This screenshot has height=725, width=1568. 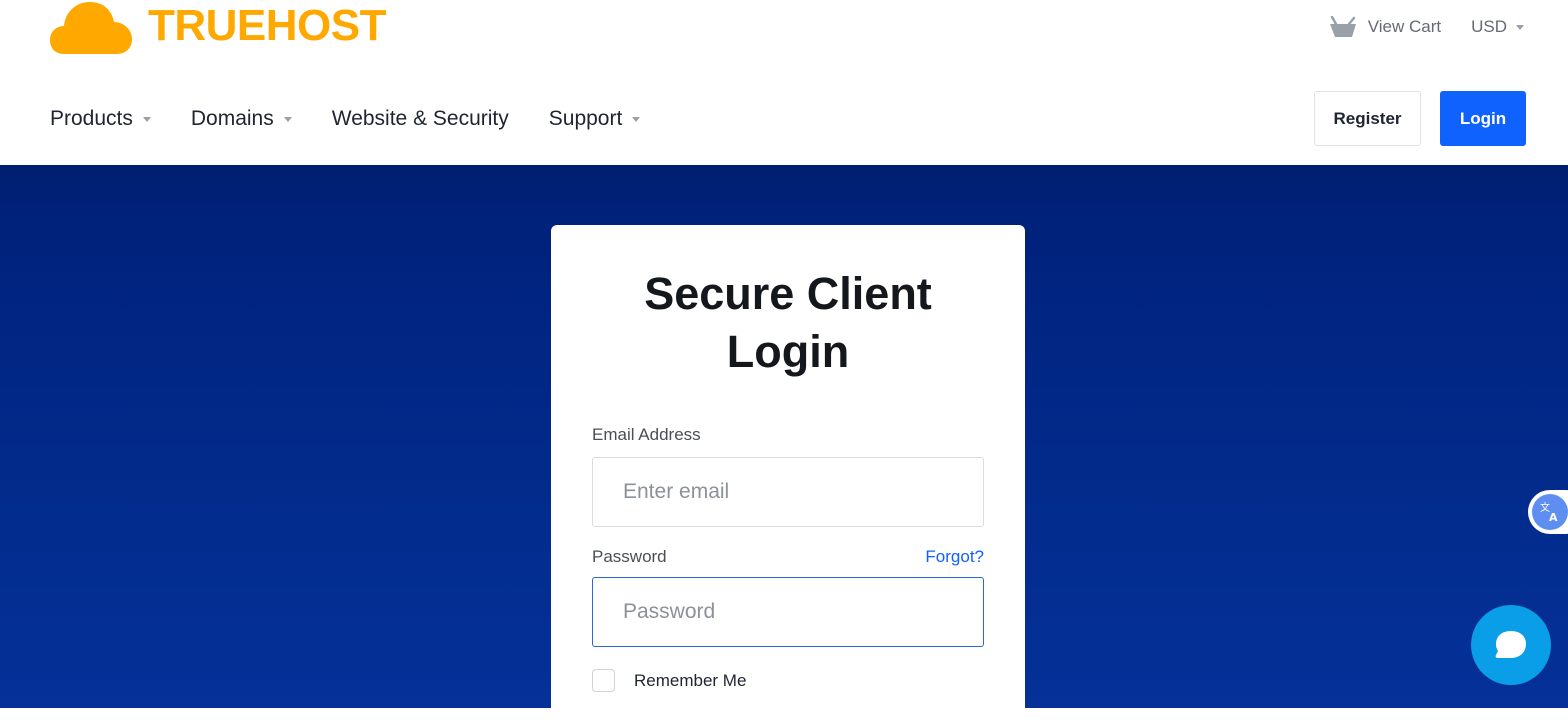 What do you see at coordinates (91, 118) in the screenshot?
I see `nav-item-label: Products` at bounding box center [91, 118].